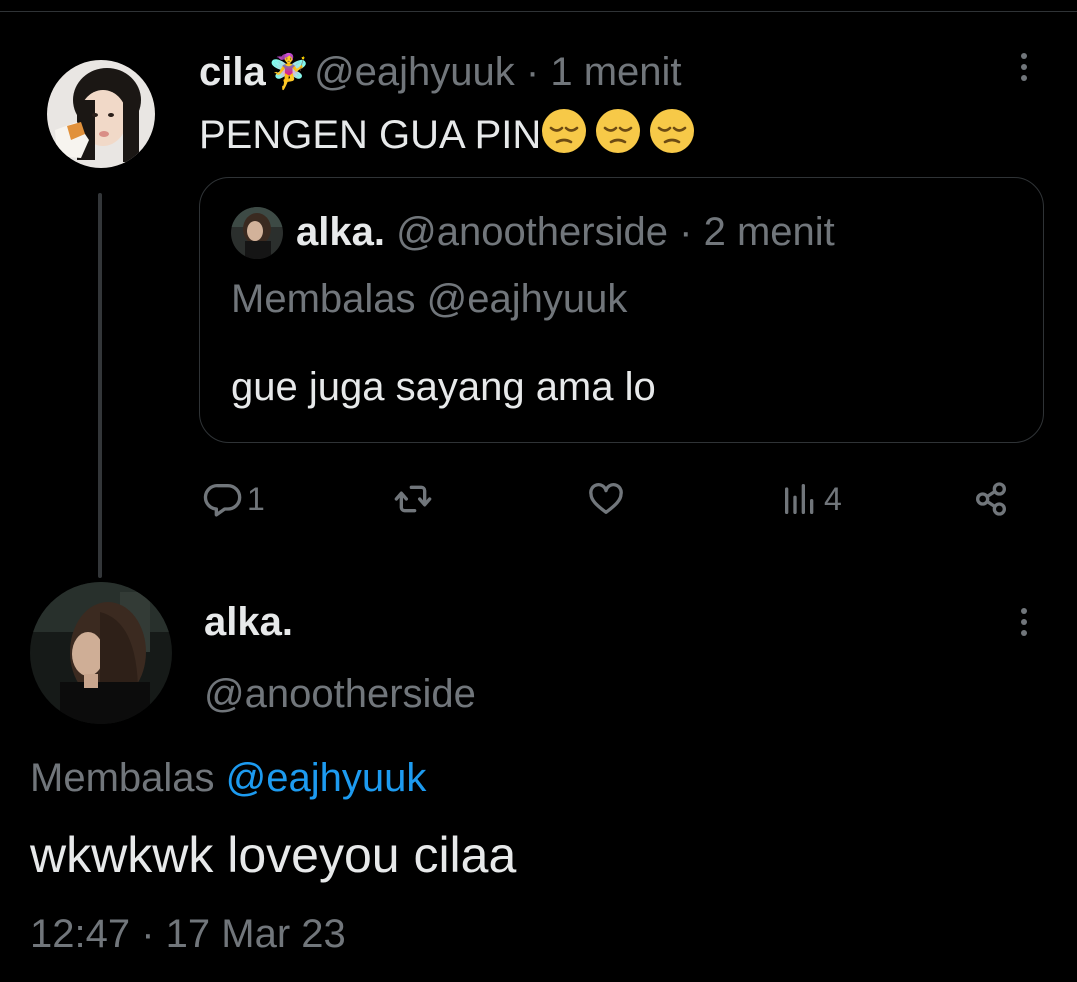  I want to click on views-icon, so click(799, 499).